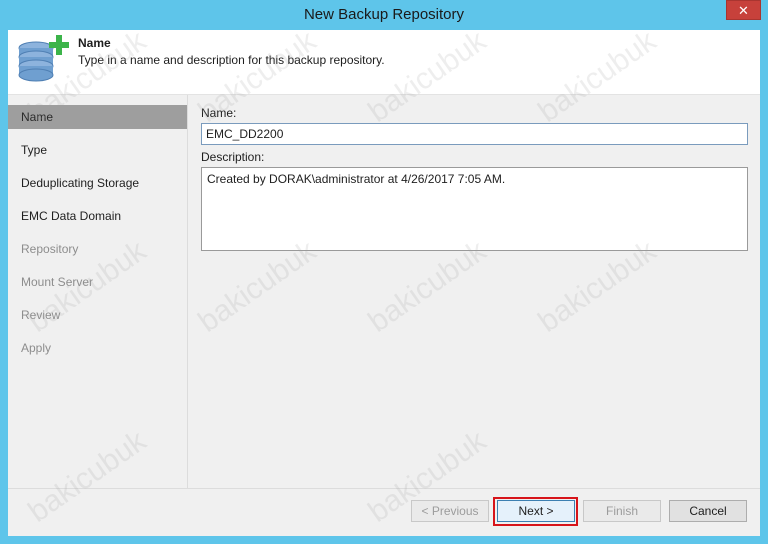 Image resolution: width=768 pixels, height=544 pixels. I want to click on footer-divider, so click(384, 488).